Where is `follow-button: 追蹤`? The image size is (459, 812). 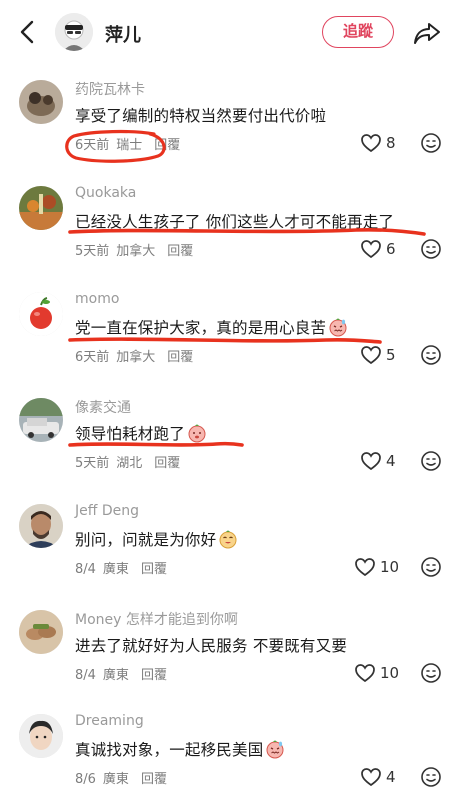
follow-button: 追蹤 is located at coordinates (358, 32).